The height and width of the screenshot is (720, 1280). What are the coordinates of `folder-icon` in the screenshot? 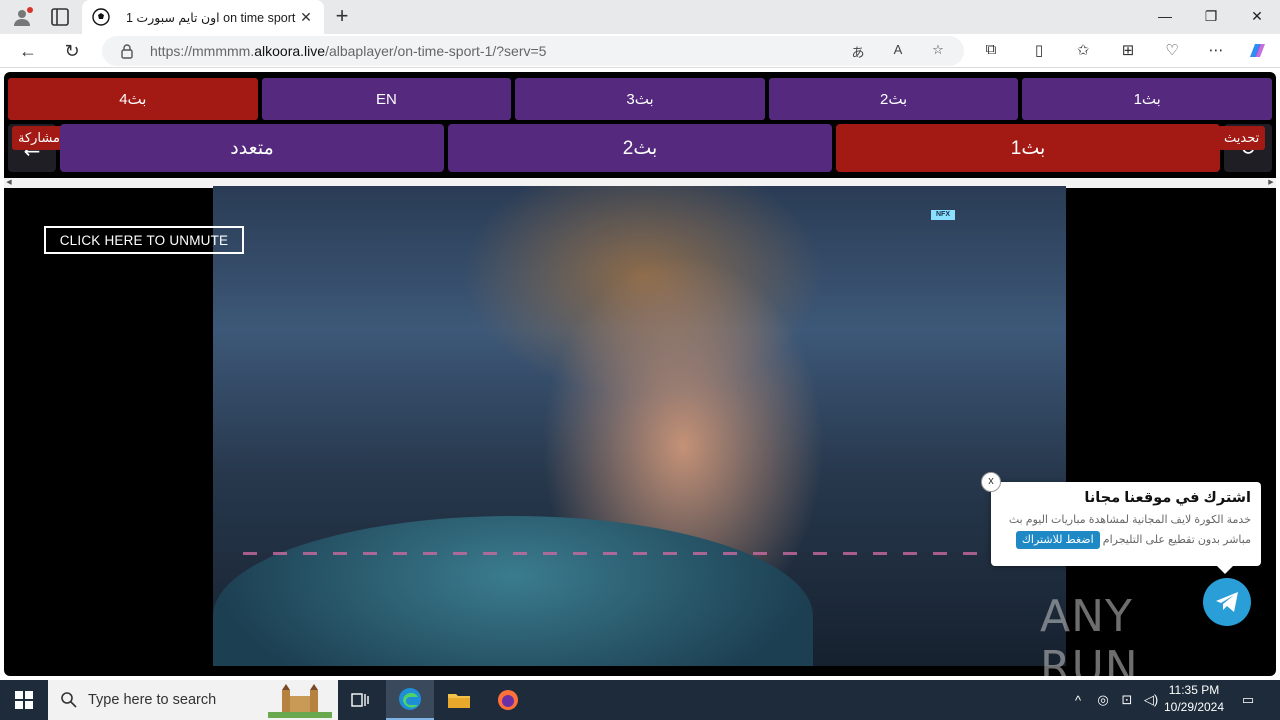 It's located at (459, 701).